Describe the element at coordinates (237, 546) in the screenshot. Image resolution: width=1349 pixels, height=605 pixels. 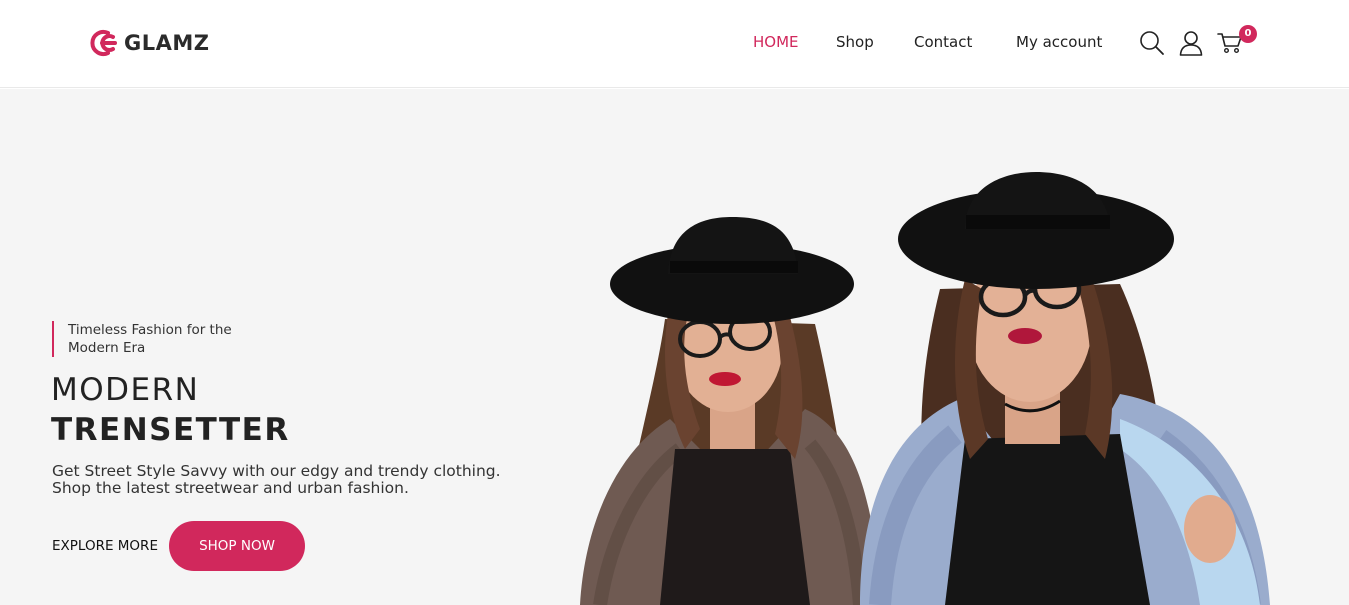
I see `shop-now-button: SHOP NOW` at that location.